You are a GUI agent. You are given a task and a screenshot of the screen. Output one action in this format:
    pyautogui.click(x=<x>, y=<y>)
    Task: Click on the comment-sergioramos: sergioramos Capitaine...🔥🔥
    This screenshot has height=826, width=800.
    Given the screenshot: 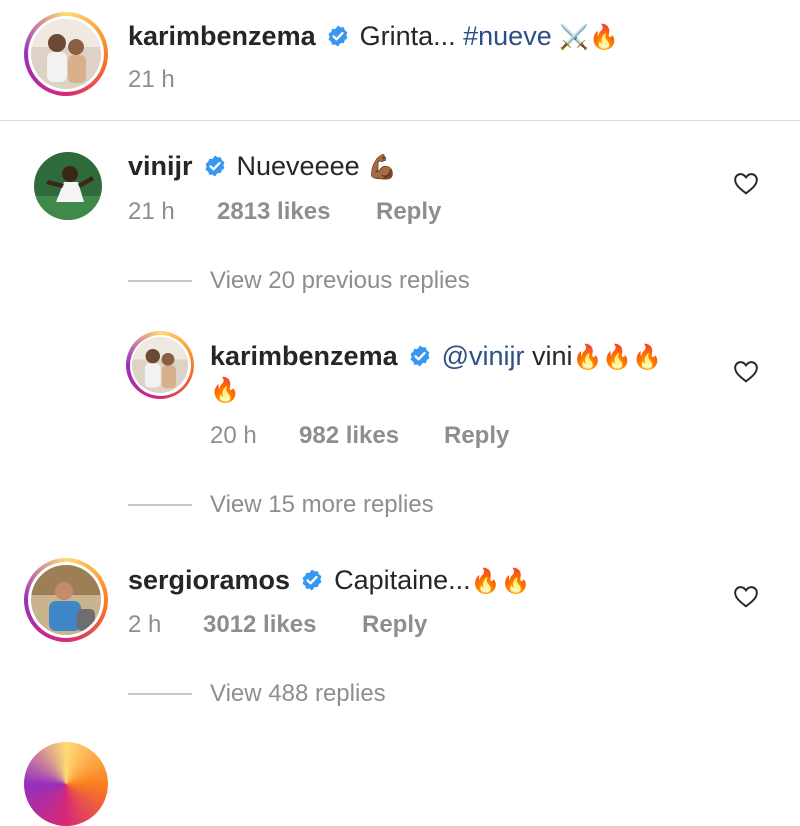 What is the action you would take?
    pyautogui.click(x=329, y=580)
    